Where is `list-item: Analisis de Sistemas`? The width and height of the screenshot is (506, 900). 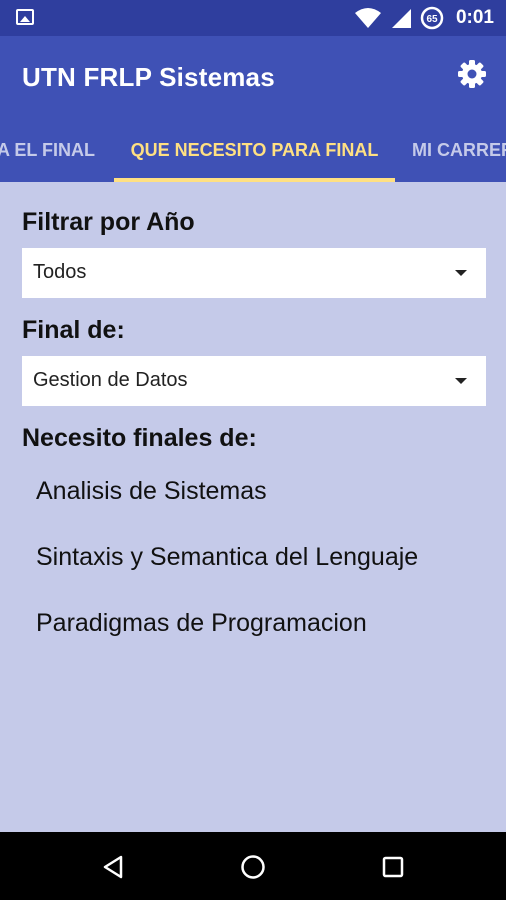
list-item: Analisis de Sistemas is located at coordinates (151, 491).